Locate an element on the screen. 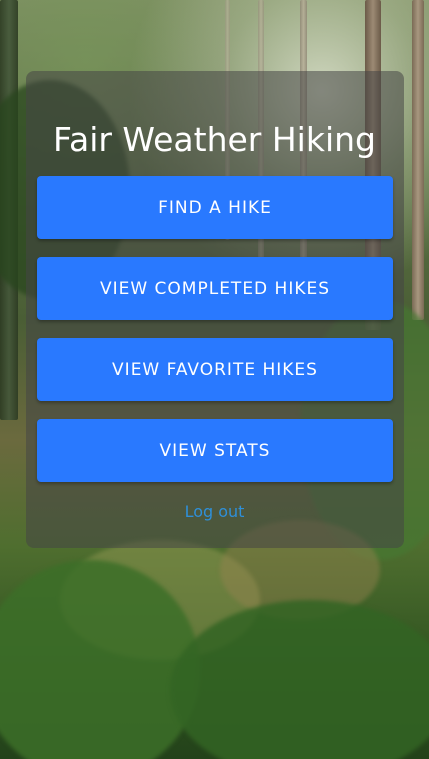 This screenshot has height=759, width=429. view-completed-hikes-button: VIEW COMPLETED HIKES is located at coordinates (215, 288).